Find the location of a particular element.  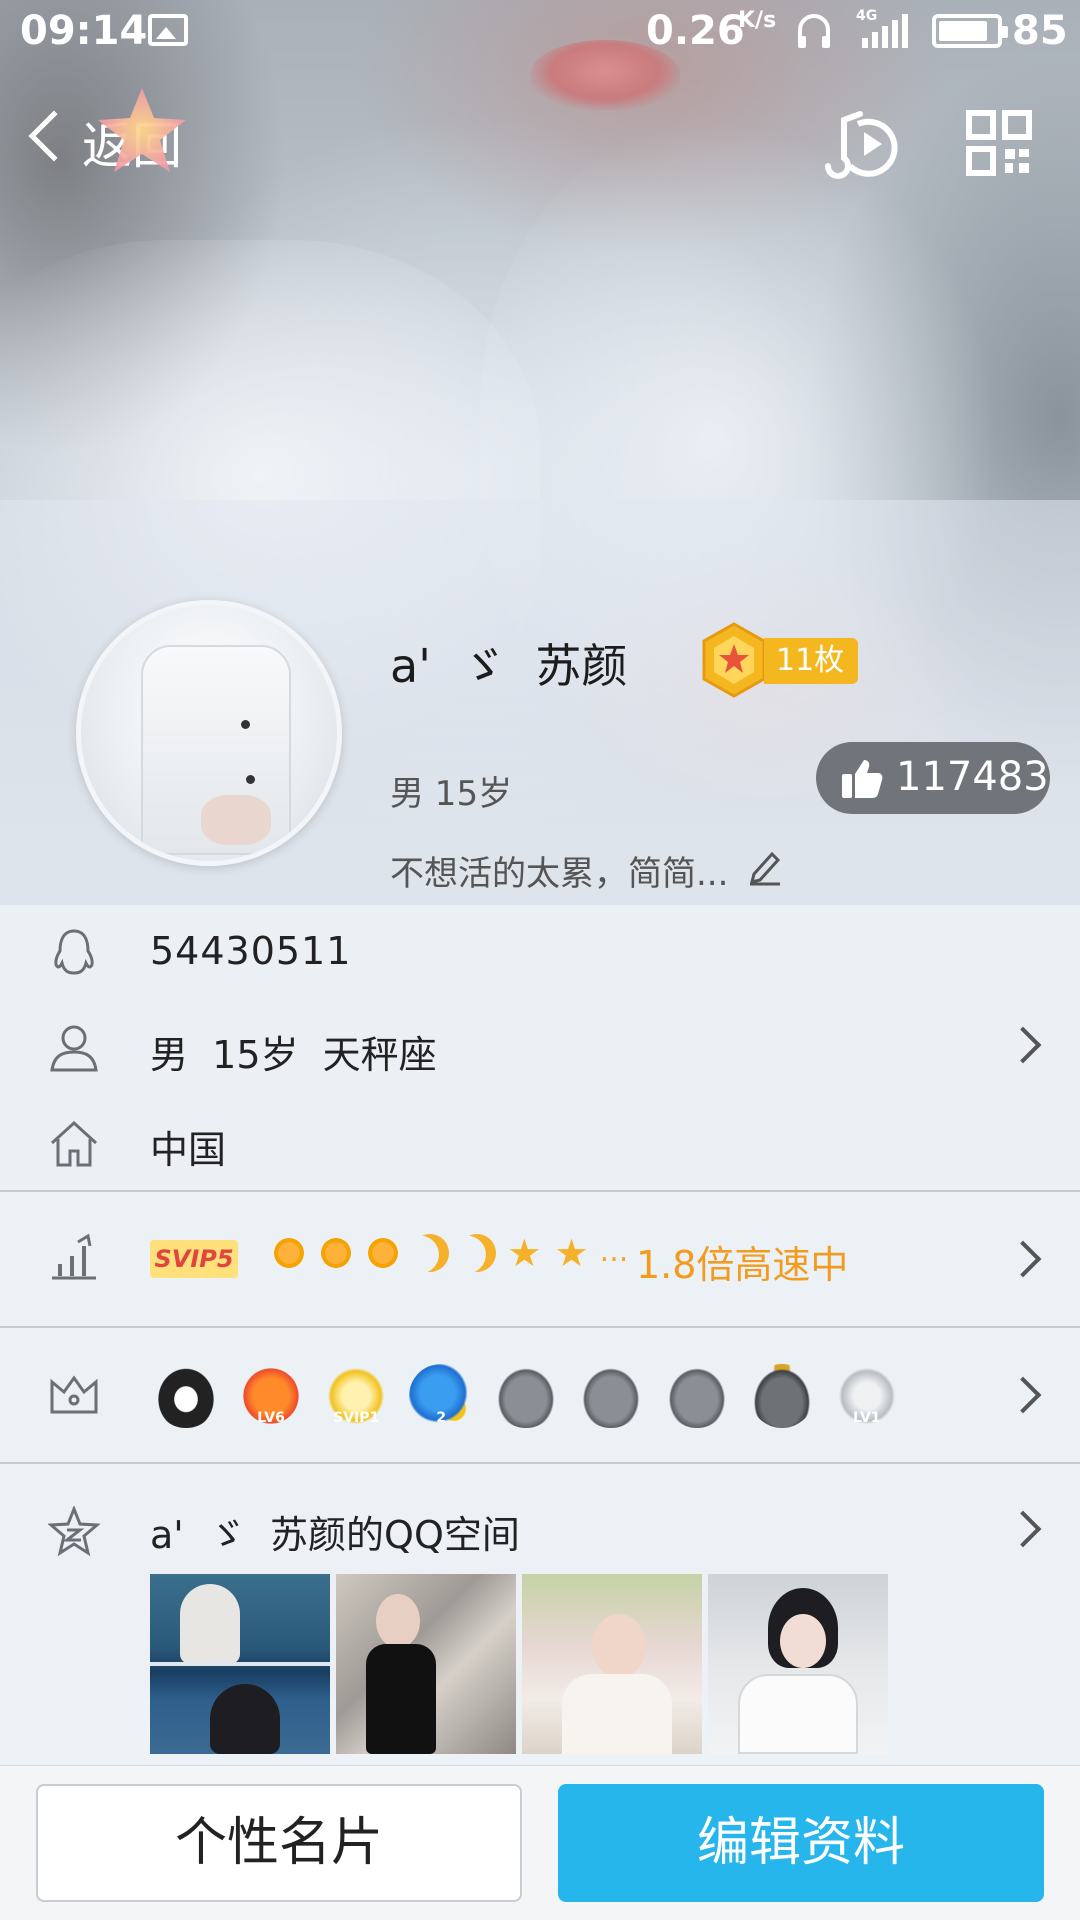

status-bar: 09:14 0.26 K/s 4G 85 is located at coordinates (540, 32).